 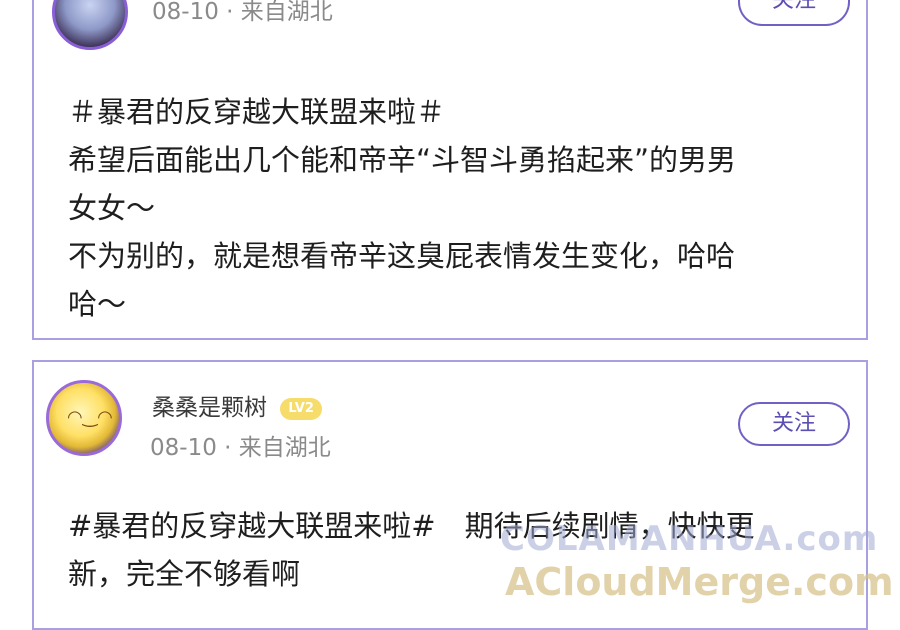 I want to click on post-content-line: 哈～, so click(x=97, y=304).